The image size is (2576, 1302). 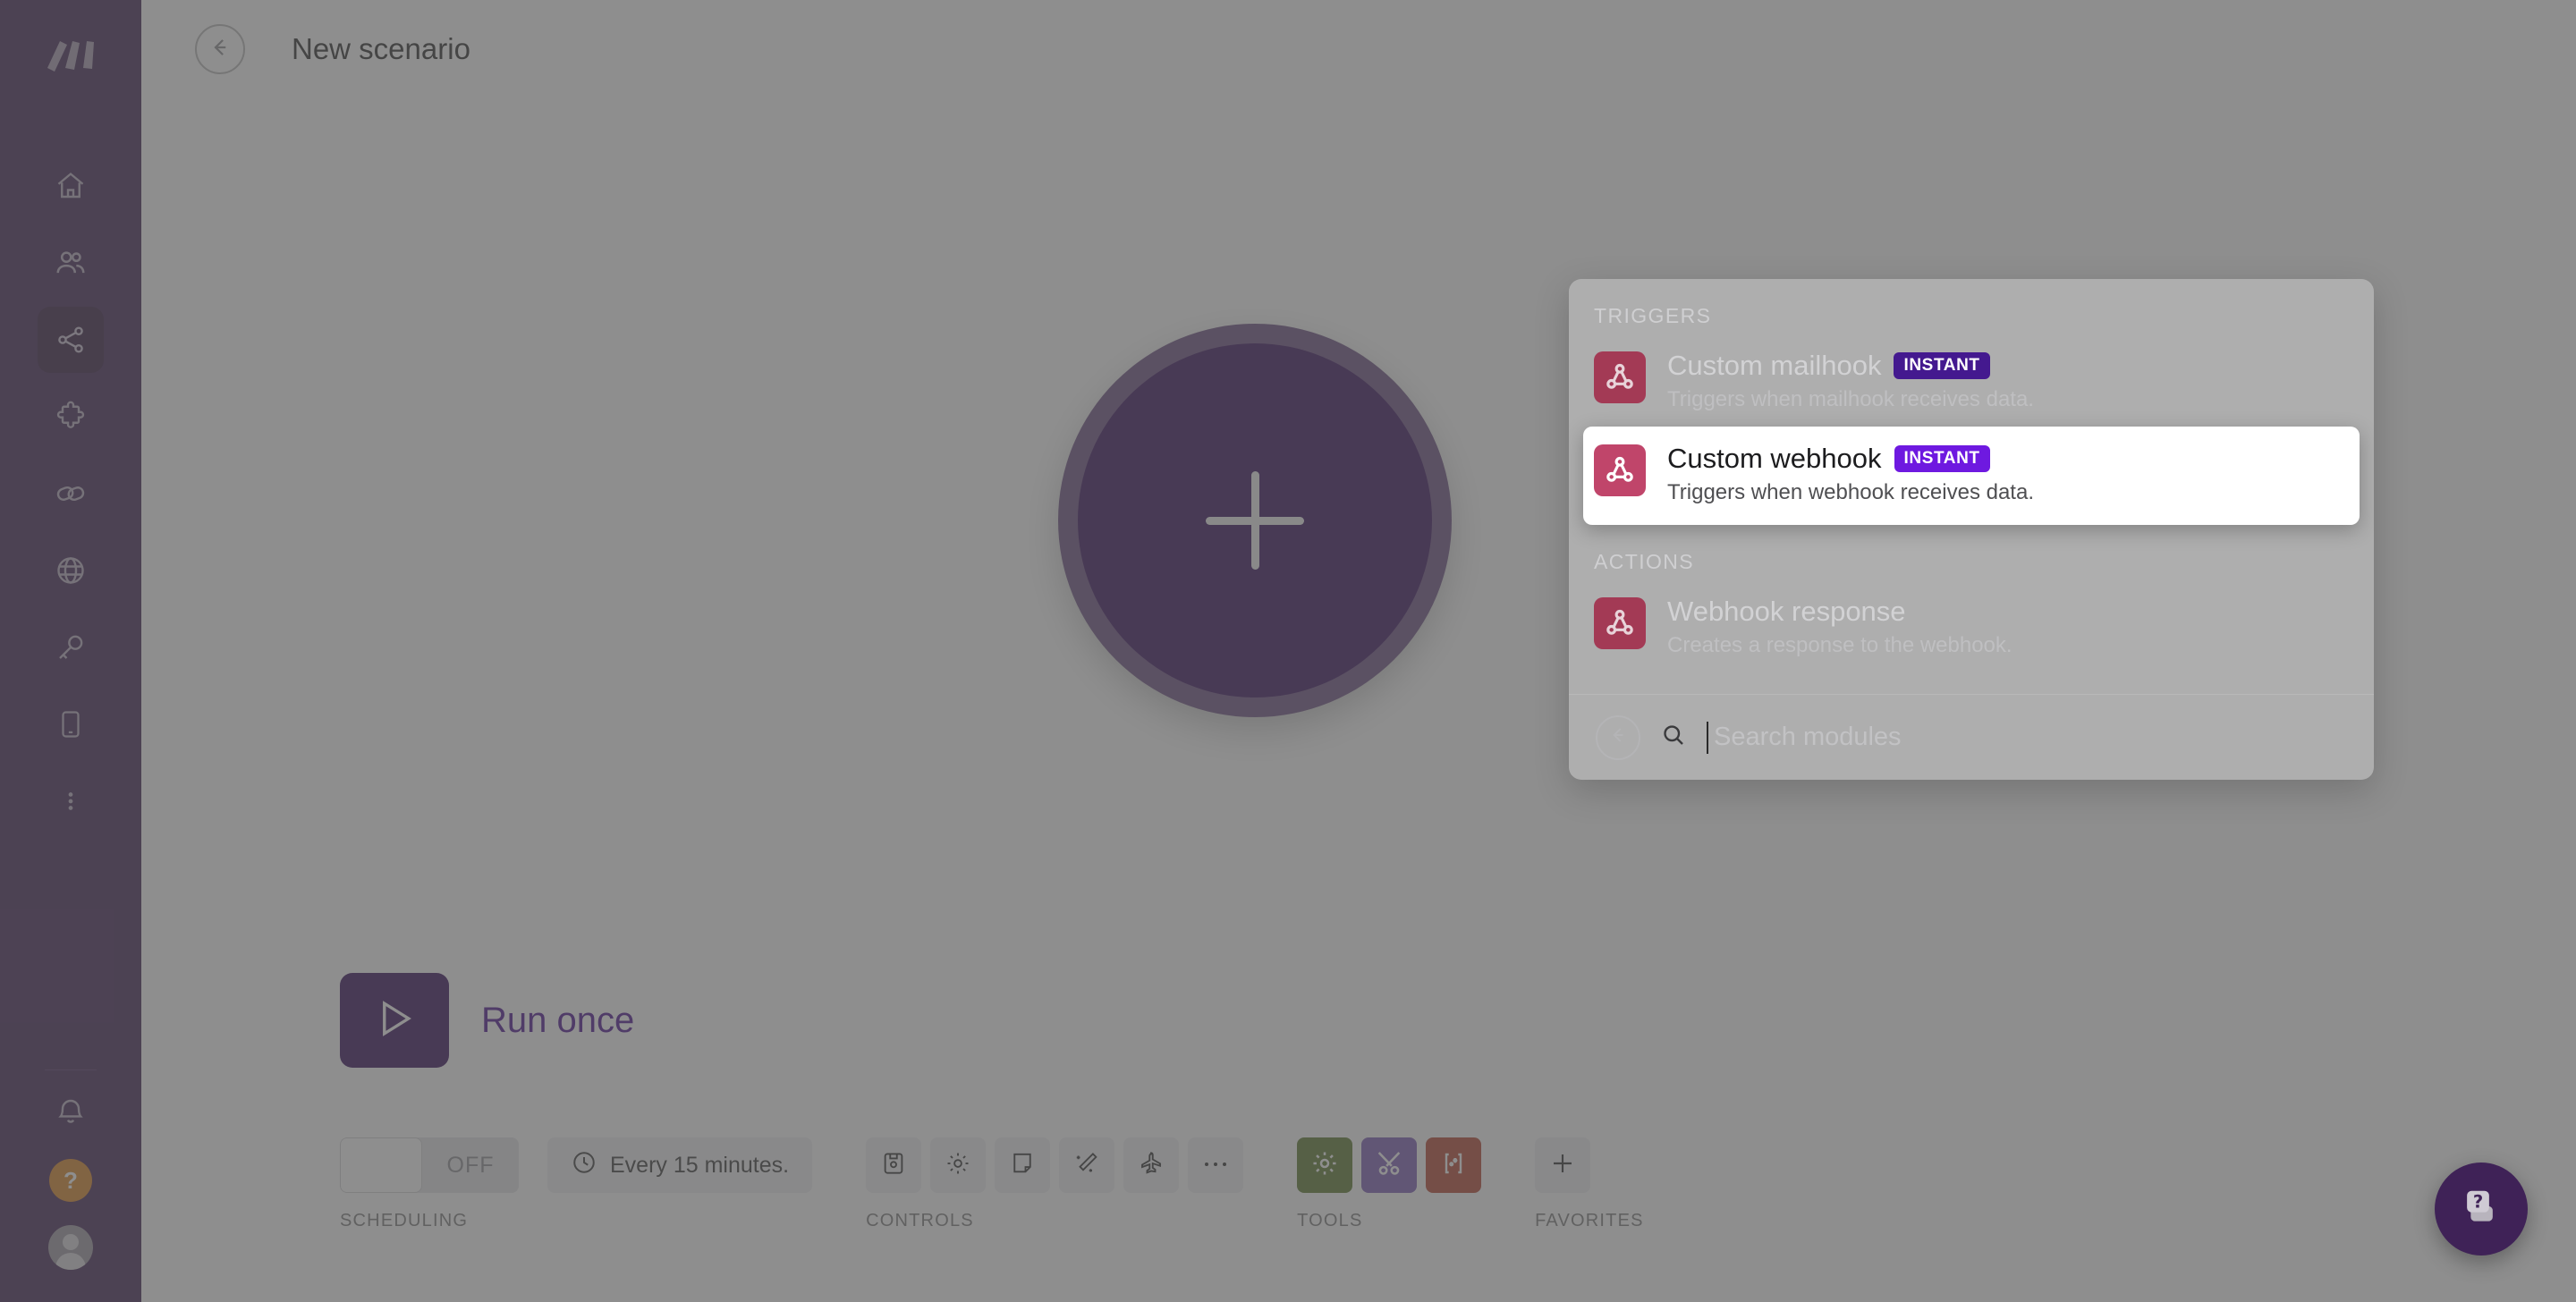 What do you see at coordinates (1653, 315) in the screenshot?
I see `picker-section-title-triggers: TRIGGERS` at bounding box center [1653, 315].